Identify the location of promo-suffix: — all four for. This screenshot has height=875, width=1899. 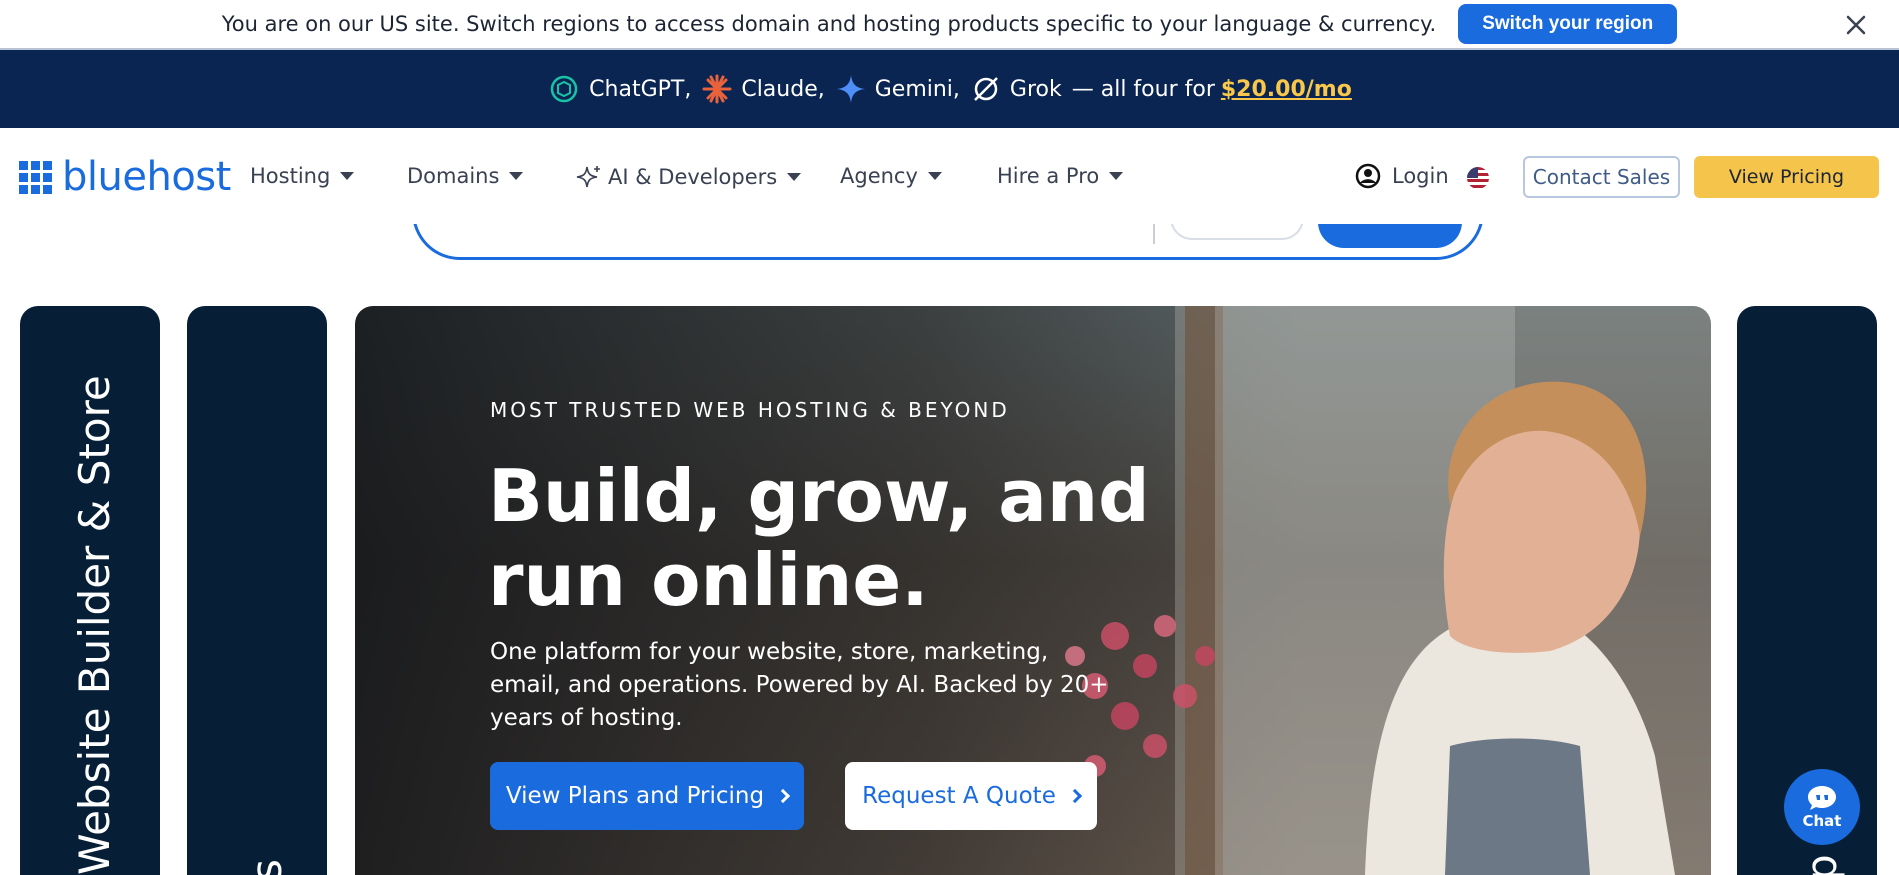
(1143, 89).